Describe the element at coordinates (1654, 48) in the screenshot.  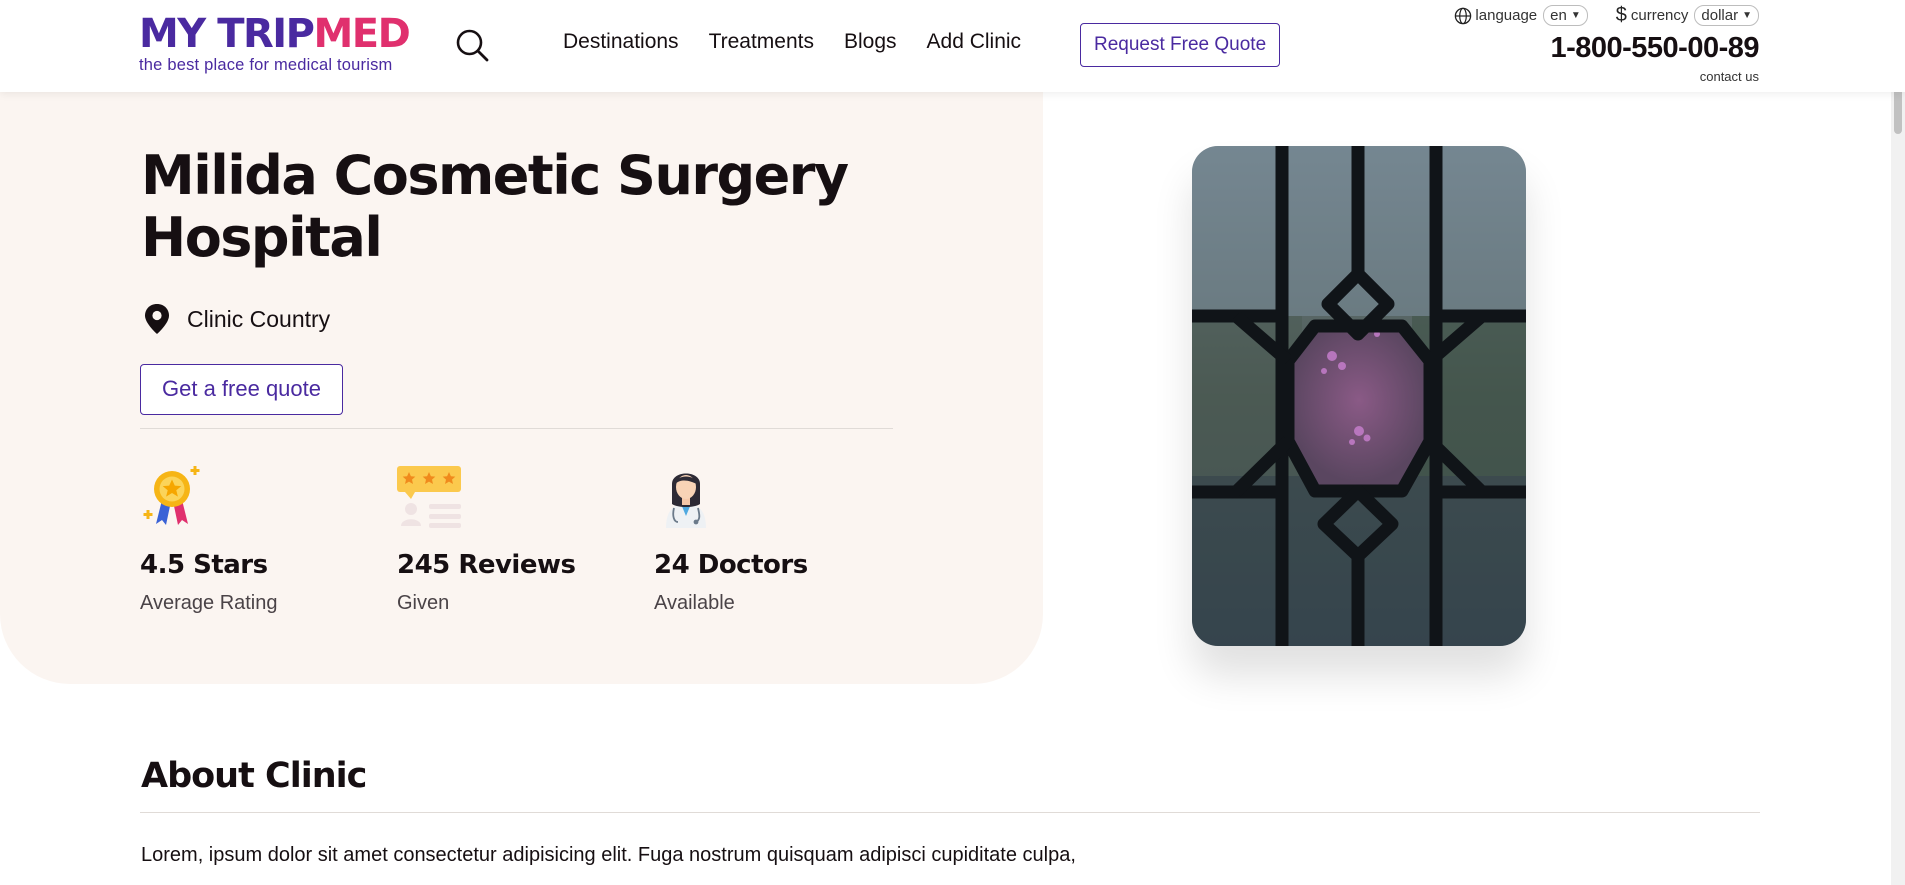
I see `phone-number: 1-800-550-00-89` at that location.